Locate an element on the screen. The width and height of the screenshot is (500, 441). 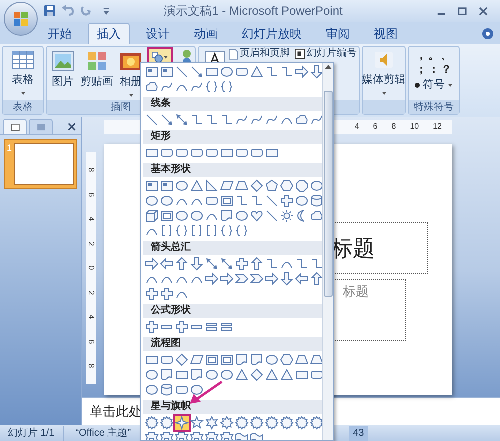
symbol-button: 。 is located at coordinates (434, 56).